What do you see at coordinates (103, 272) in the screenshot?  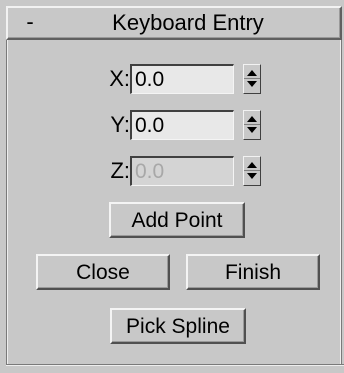 I see `close-button: Close` at bounding box center [103, 272].